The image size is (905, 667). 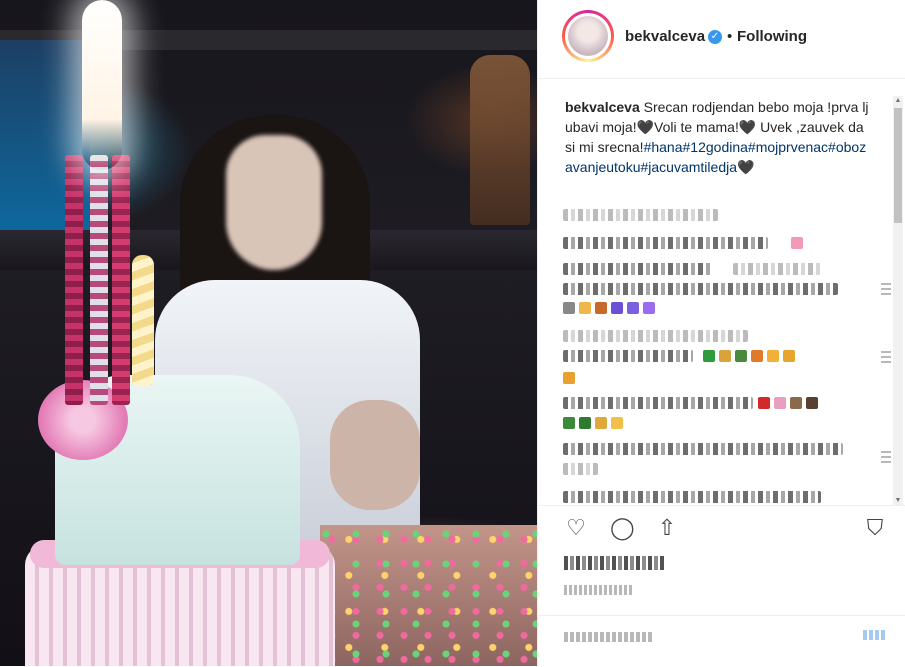 What do you see at coordinates (875, 635) in the screenshot?
I see `post-comment-button` at bounding box center [875, 635].